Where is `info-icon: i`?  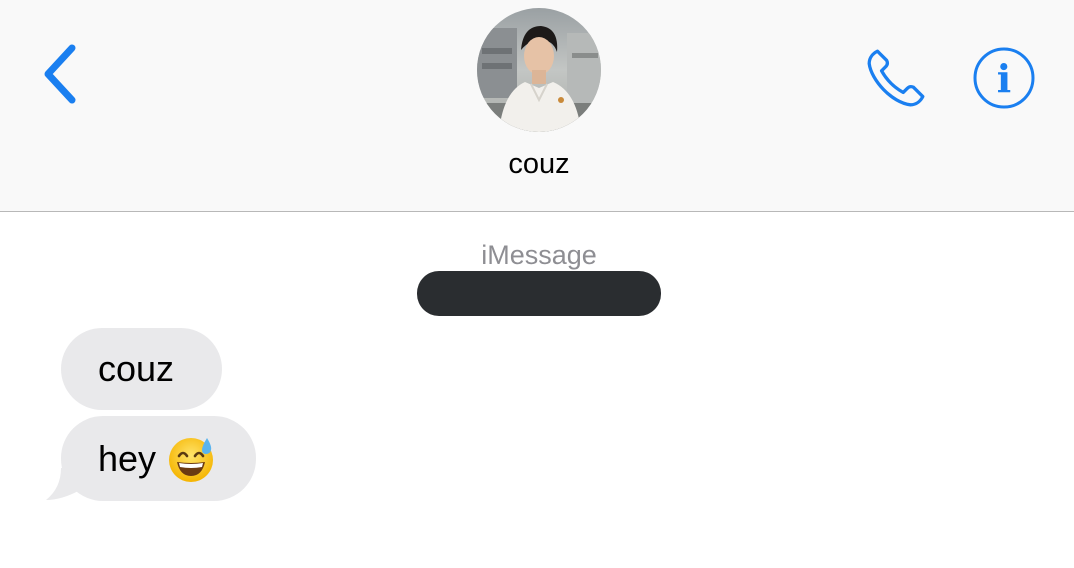
info-icon: i is located at coordinates (1004, 78).